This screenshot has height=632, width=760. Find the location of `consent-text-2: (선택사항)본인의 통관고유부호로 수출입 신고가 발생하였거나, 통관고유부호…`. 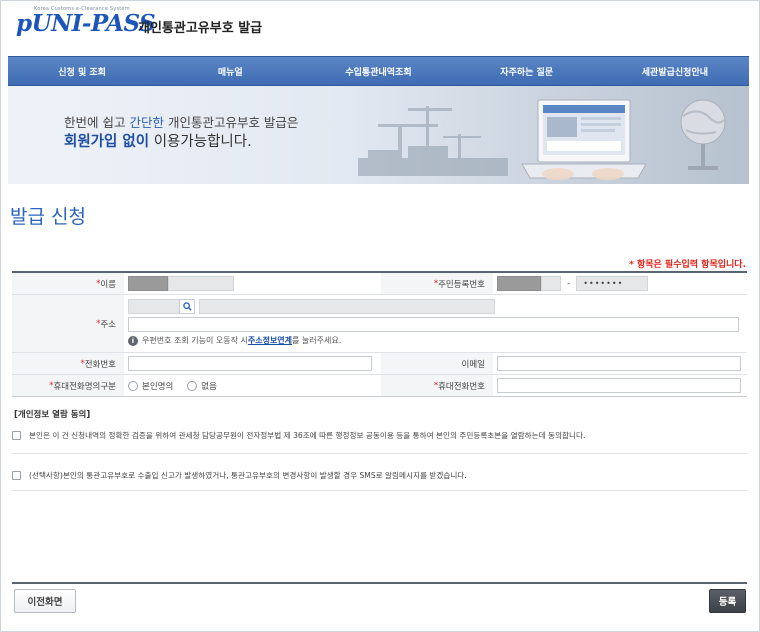

consent-text-2: (선택사항)본인의 통관고유부호로 수출입 신고가 발생하였거나, 통관고유부호… is located at coordinates (248, 475).